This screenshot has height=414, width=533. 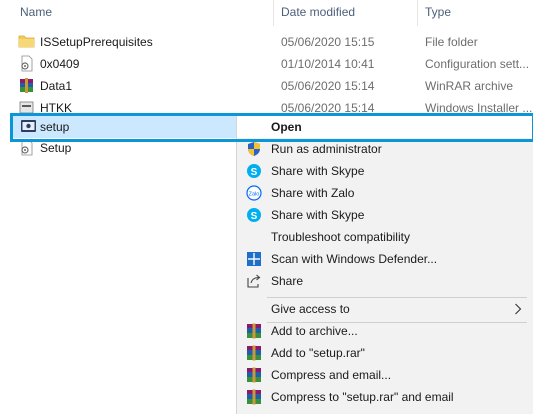 I want to click on menu-item-troubleshoot-compatibility: Troubleshoot compatibility, so click(x=385, y=237).